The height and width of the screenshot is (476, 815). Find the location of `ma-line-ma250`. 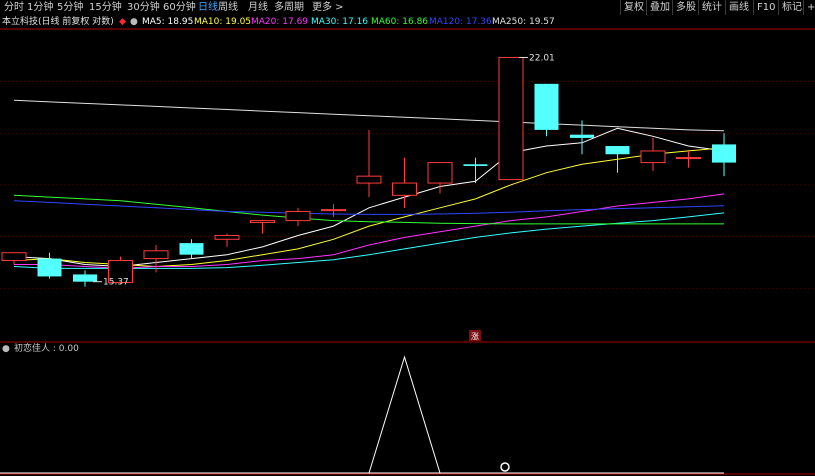

ma-line-ma250 is located at coordinates (369, 115).